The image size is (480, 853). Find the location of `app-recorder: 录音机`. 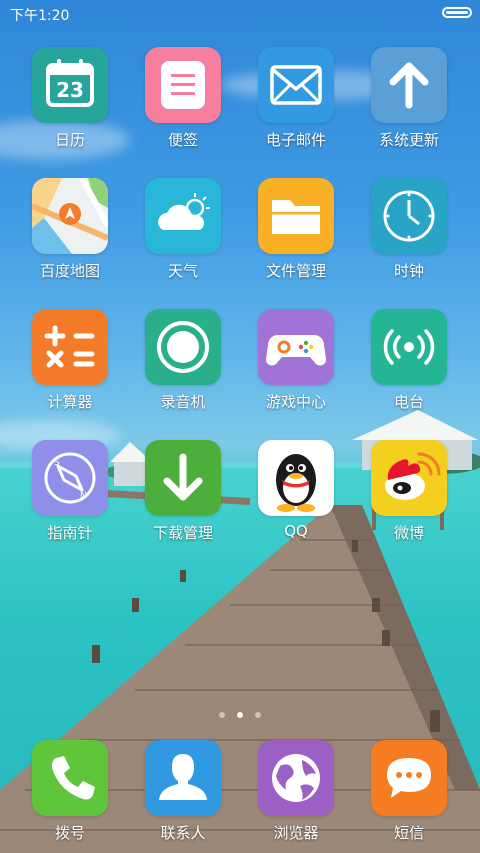

app-recorder: 录音机 is located at coordinates (183, 360).